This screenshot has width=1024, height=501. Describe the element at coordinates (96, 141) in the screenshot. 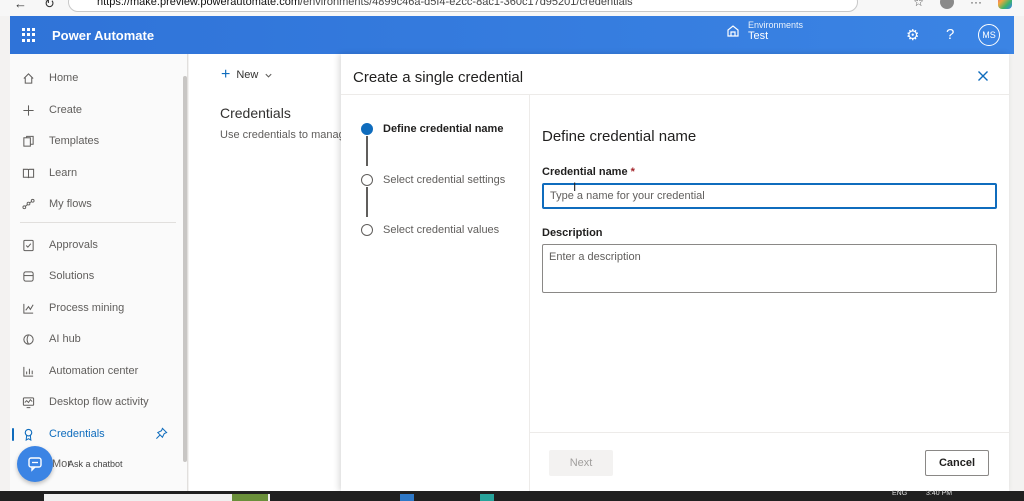

I see `nav-item-templates: Templates` at that location.